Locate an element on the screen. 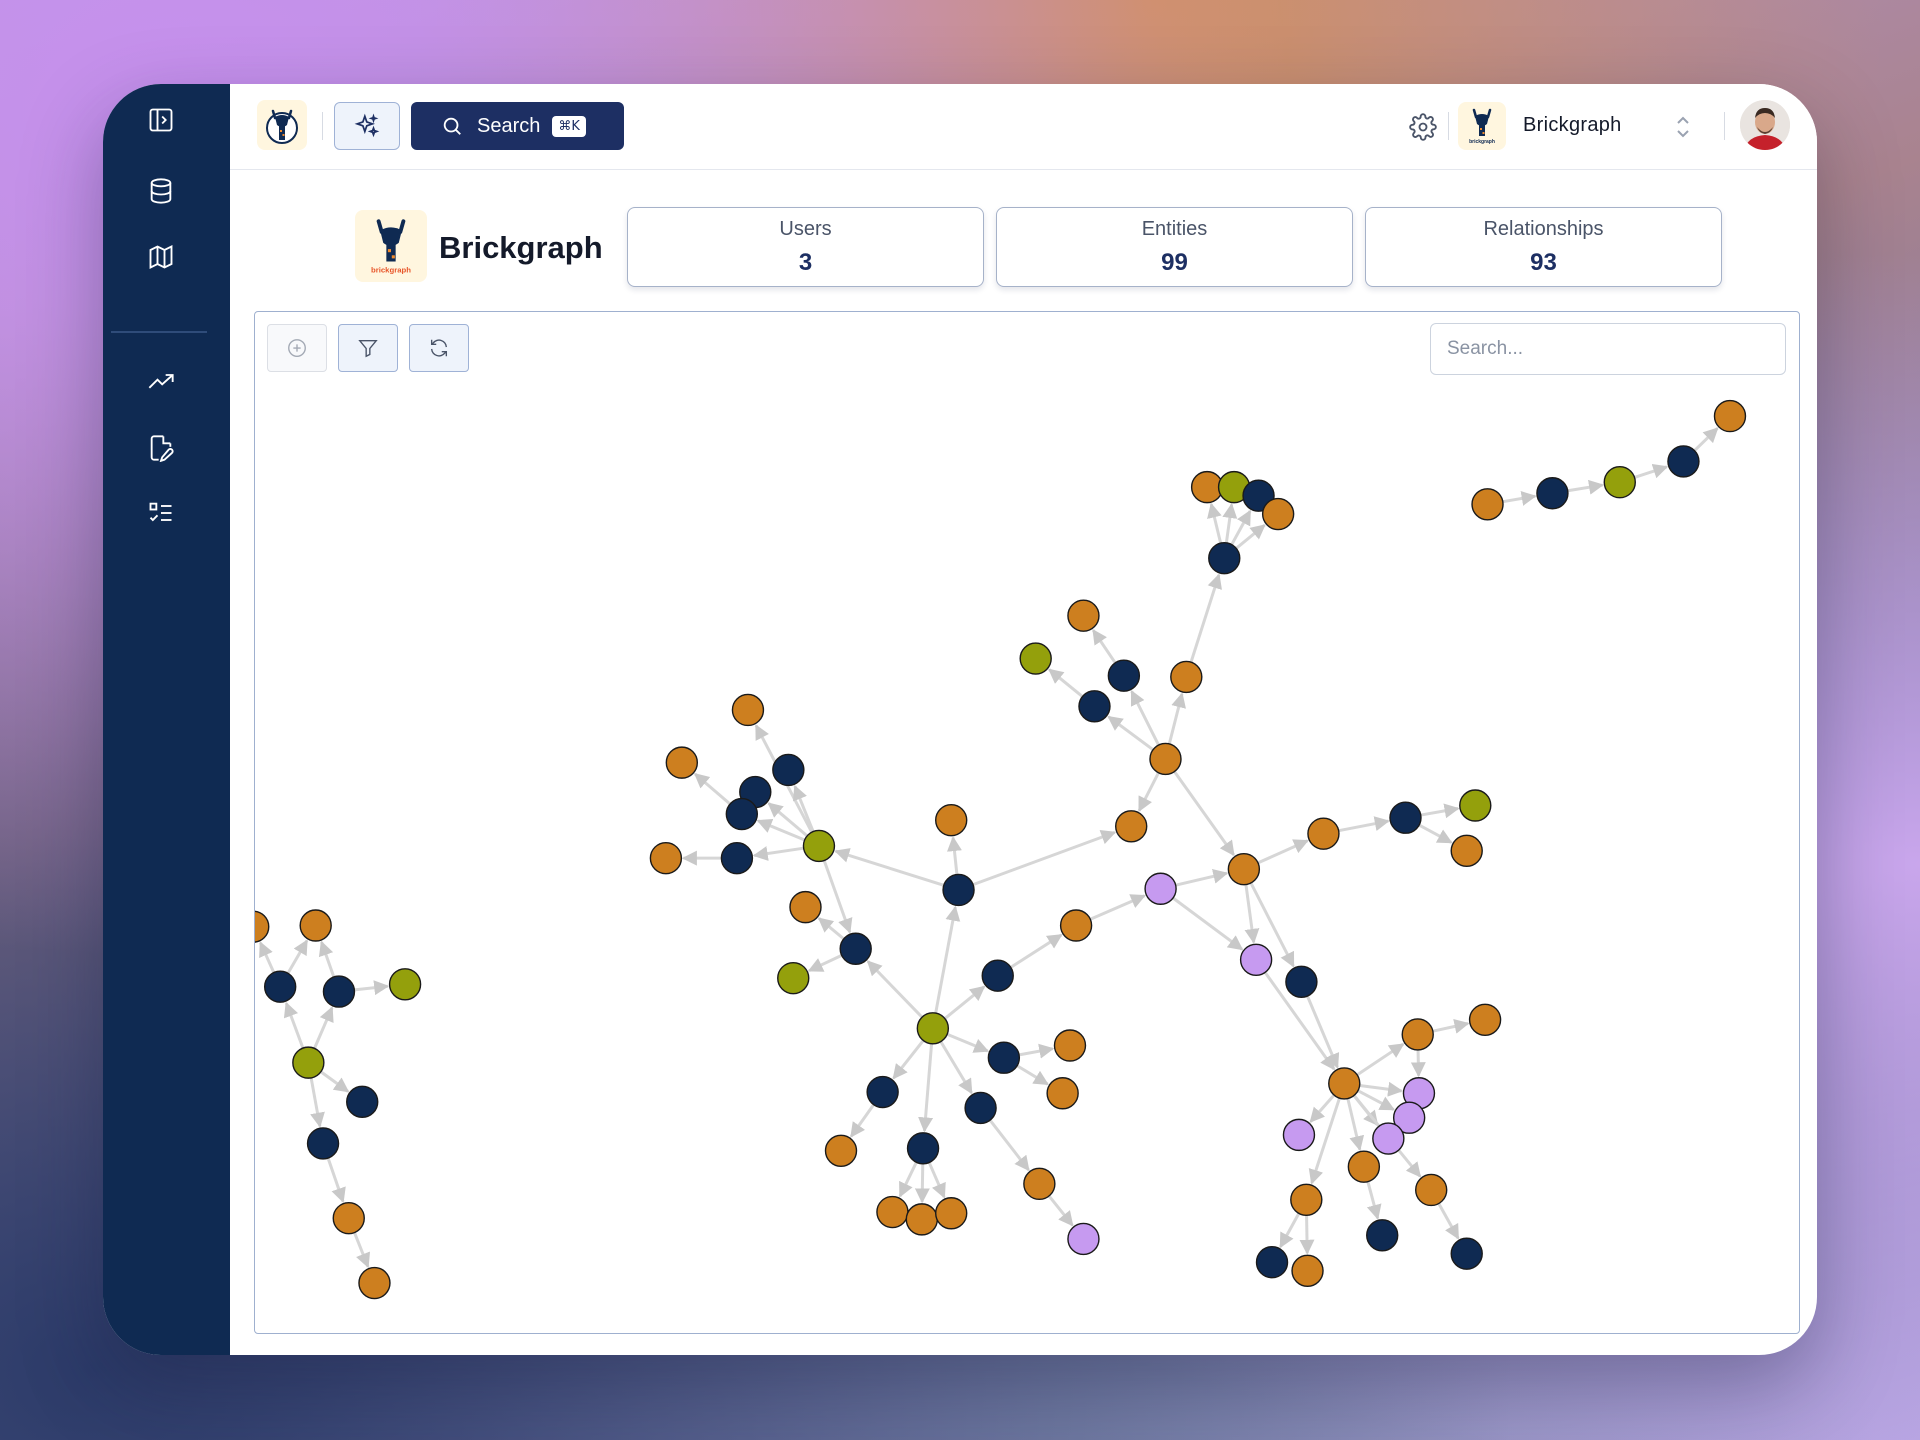  user-avatar is located at coordinates (1765, 125).